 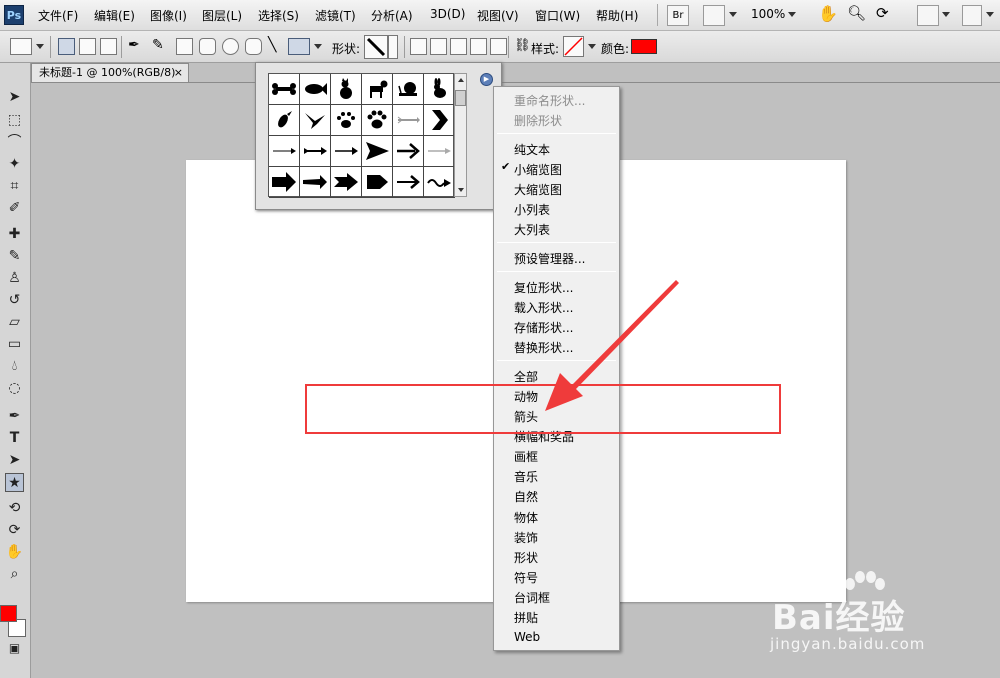 I want to click on tool-preset-icon, so click(x=21, y=46).